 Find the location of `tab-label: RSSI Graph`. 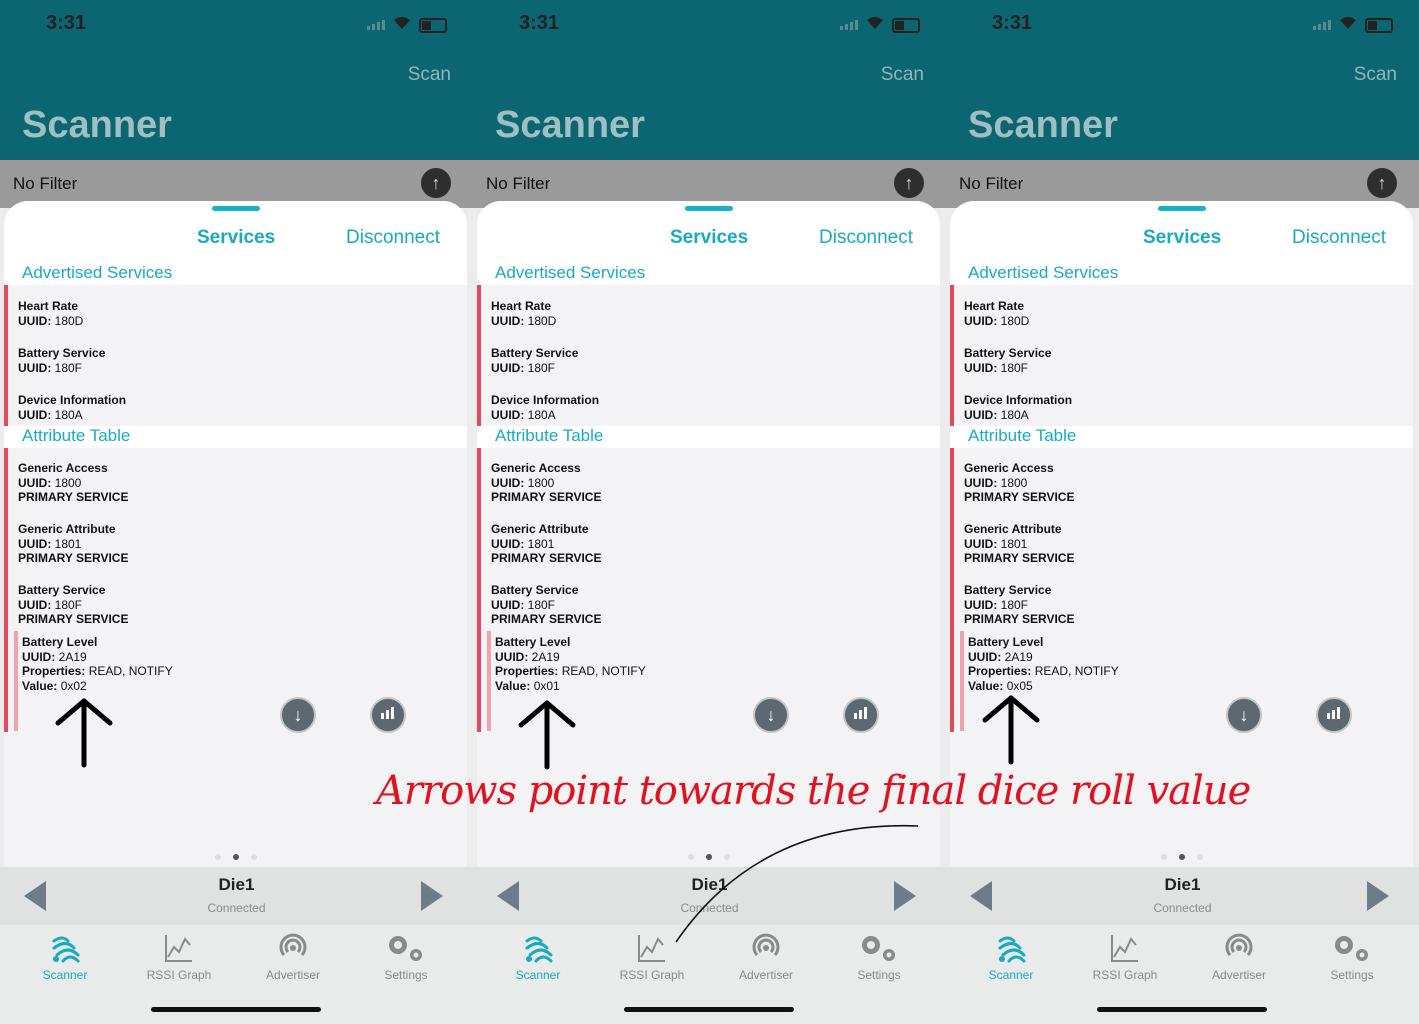

tab-label: RSSI Graph is located at coordinates (1125, 975).